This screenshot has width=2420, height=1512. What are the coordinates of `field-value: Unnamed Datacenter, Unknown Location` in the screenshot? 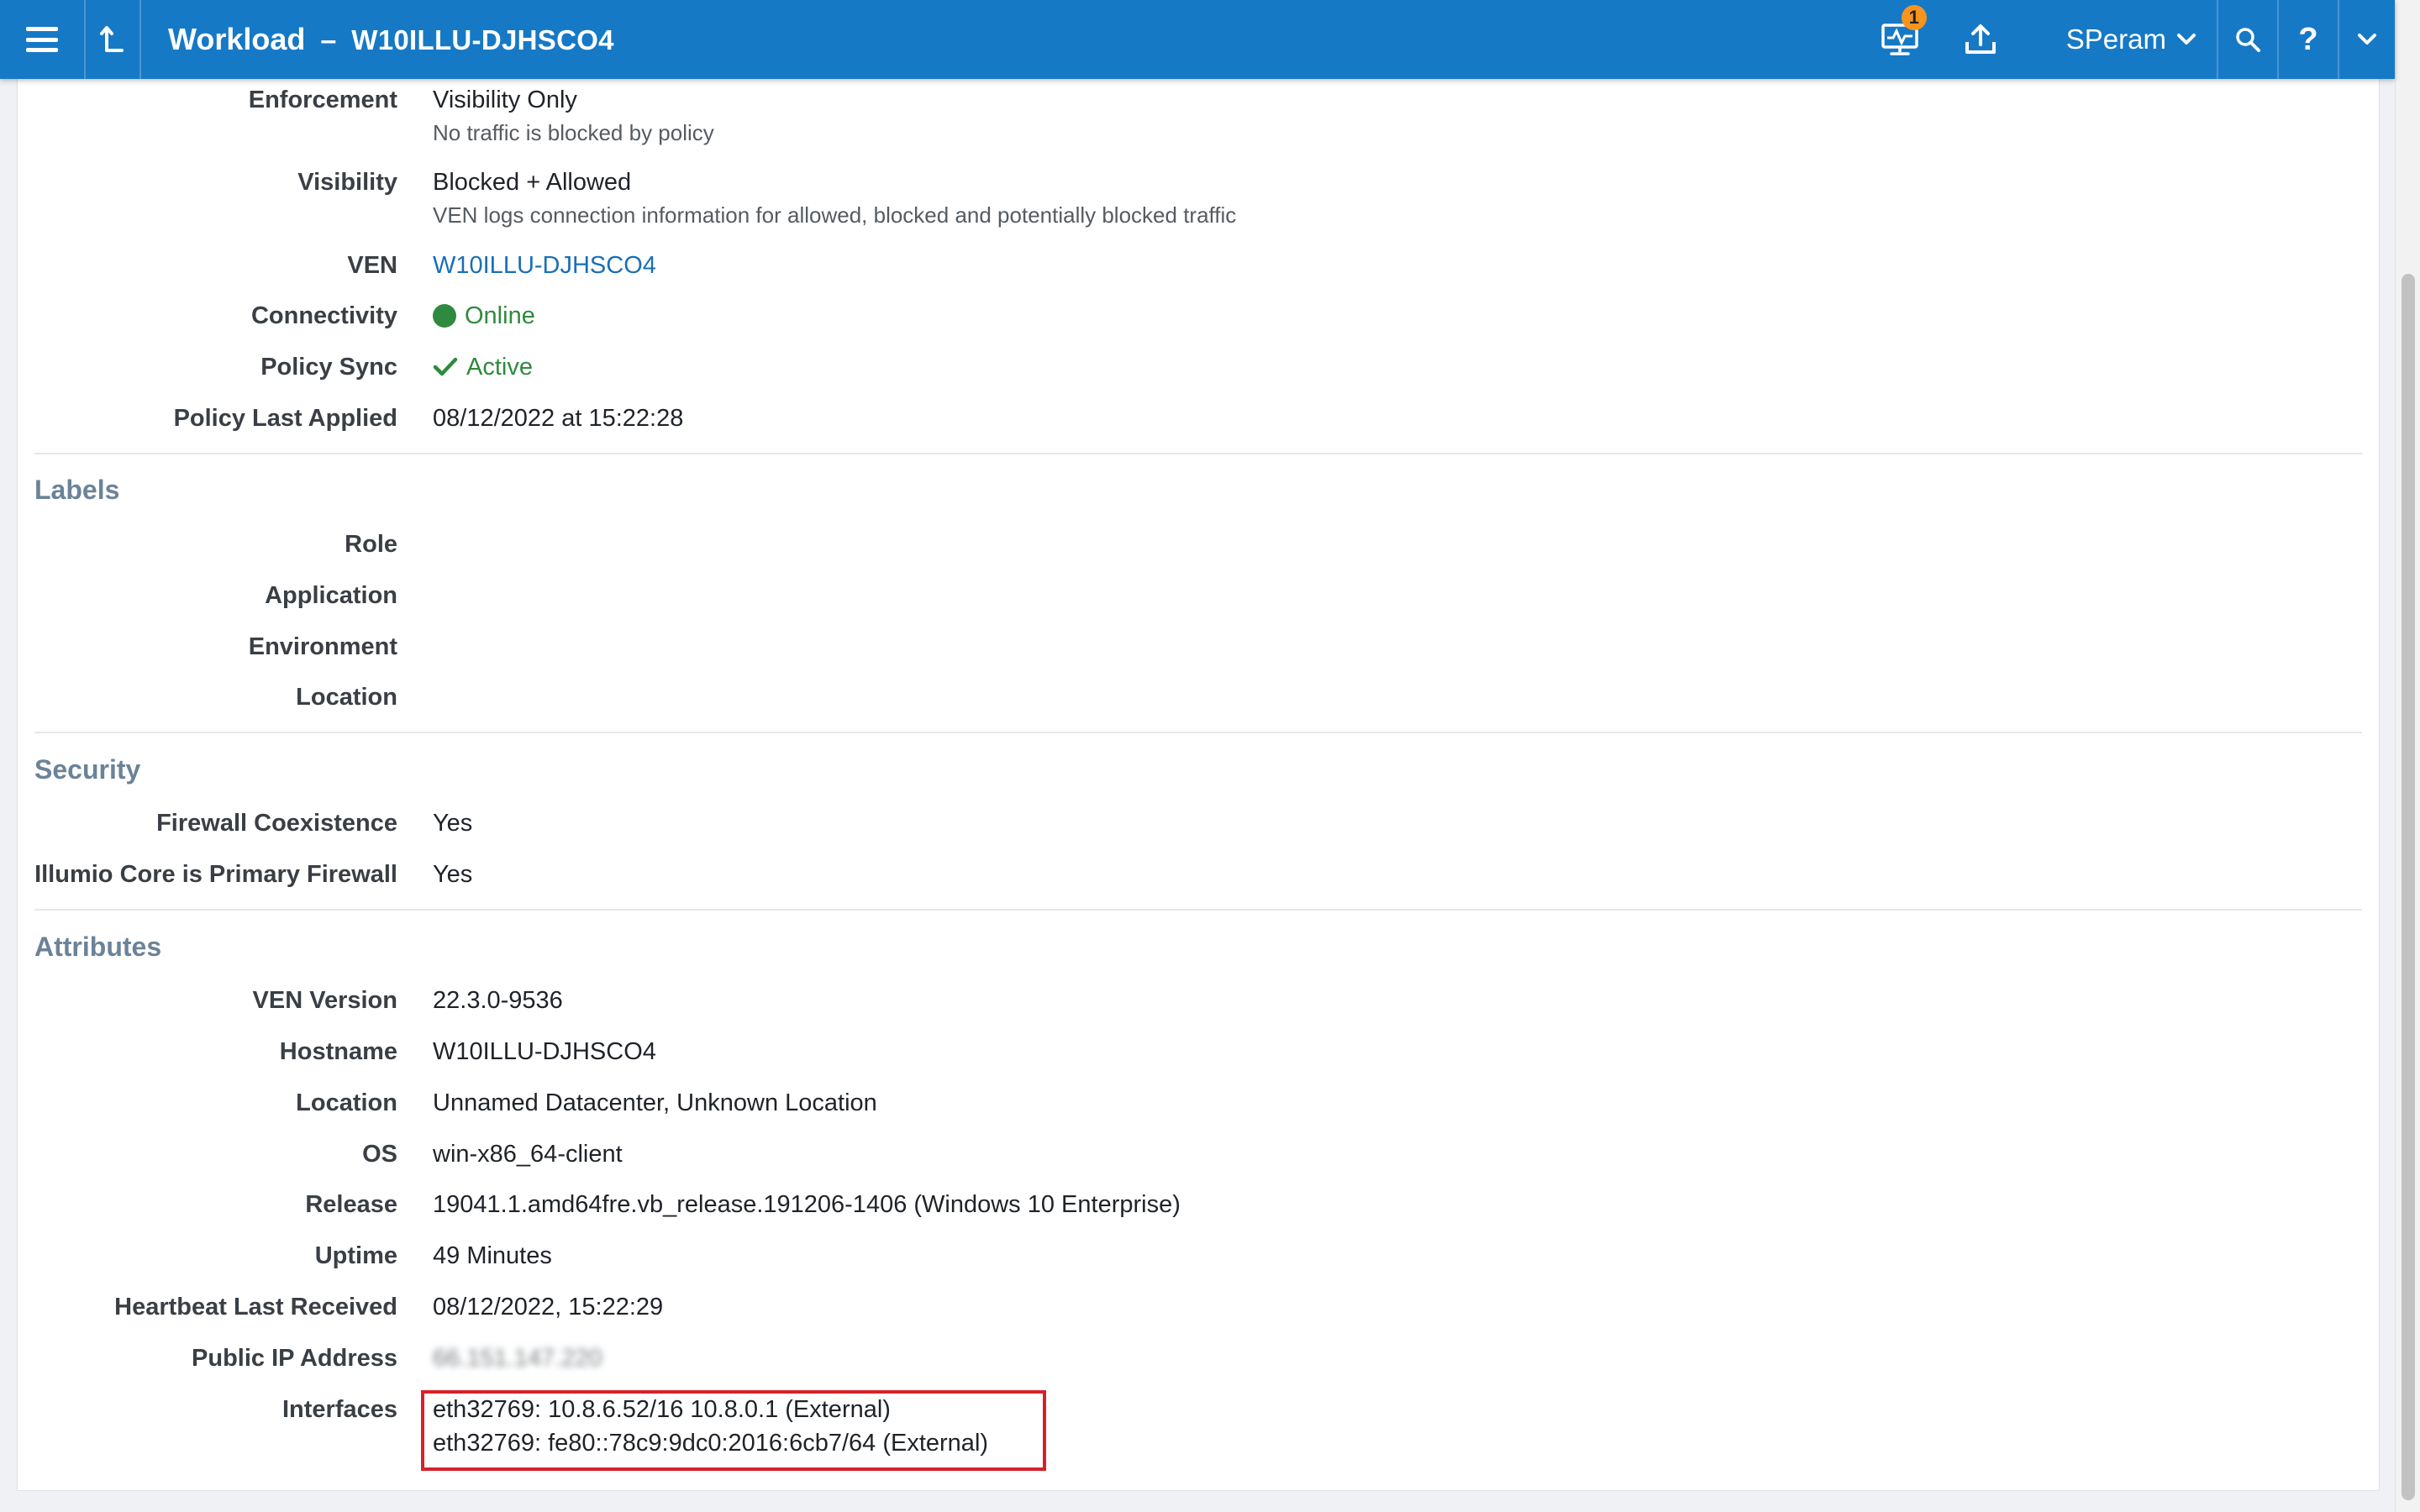 It's located at (655, 1102).